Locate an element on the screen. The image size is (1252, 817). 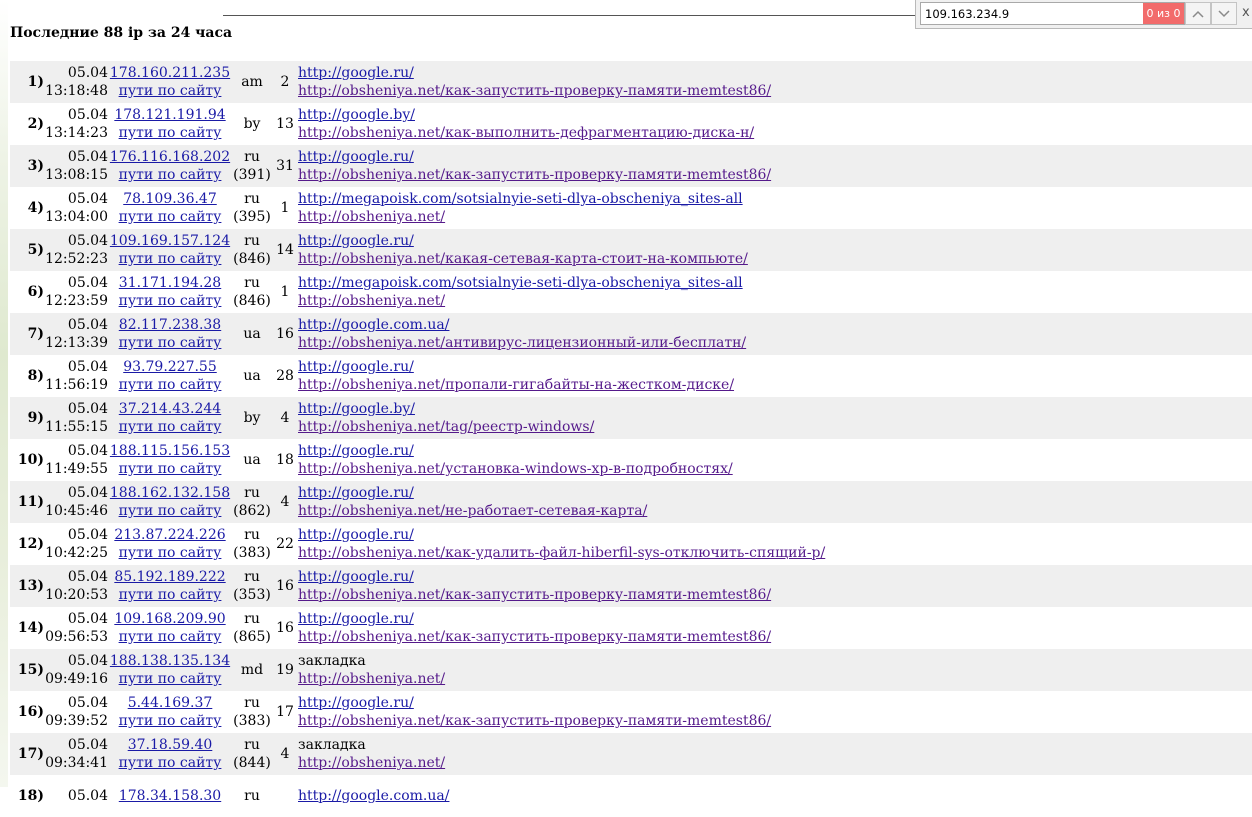
ip-link: 176.116.168.202 is located at coordinates (170, 157).